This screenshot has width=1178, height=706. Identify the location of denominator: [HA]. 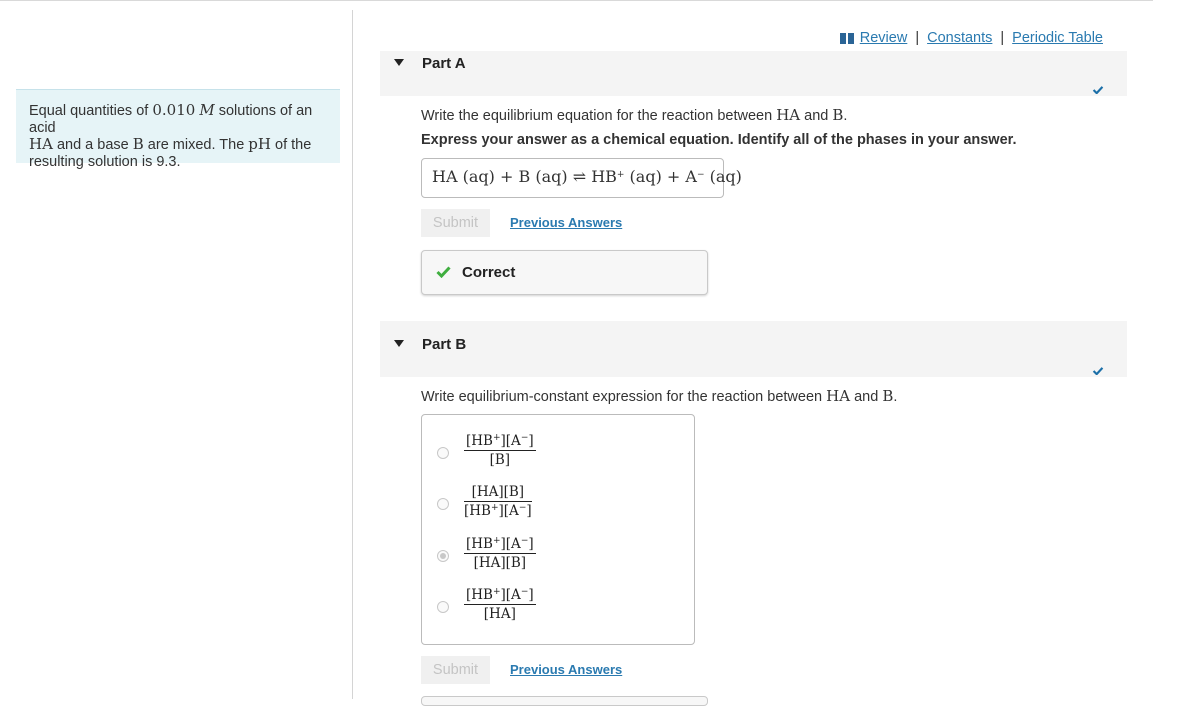
(499, 614).